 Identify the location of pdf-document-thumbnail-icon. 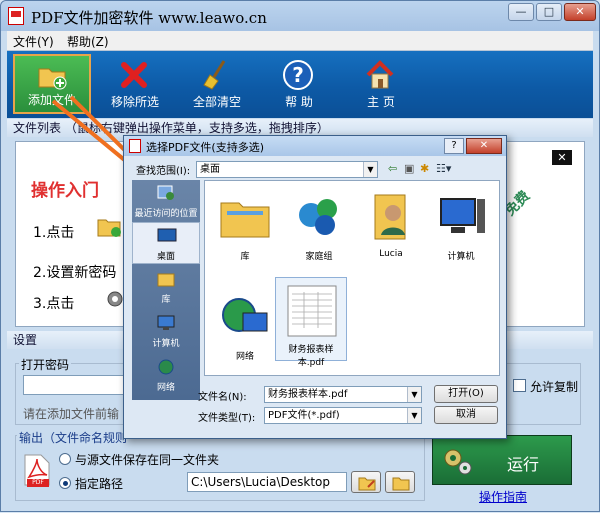
(312, 311).